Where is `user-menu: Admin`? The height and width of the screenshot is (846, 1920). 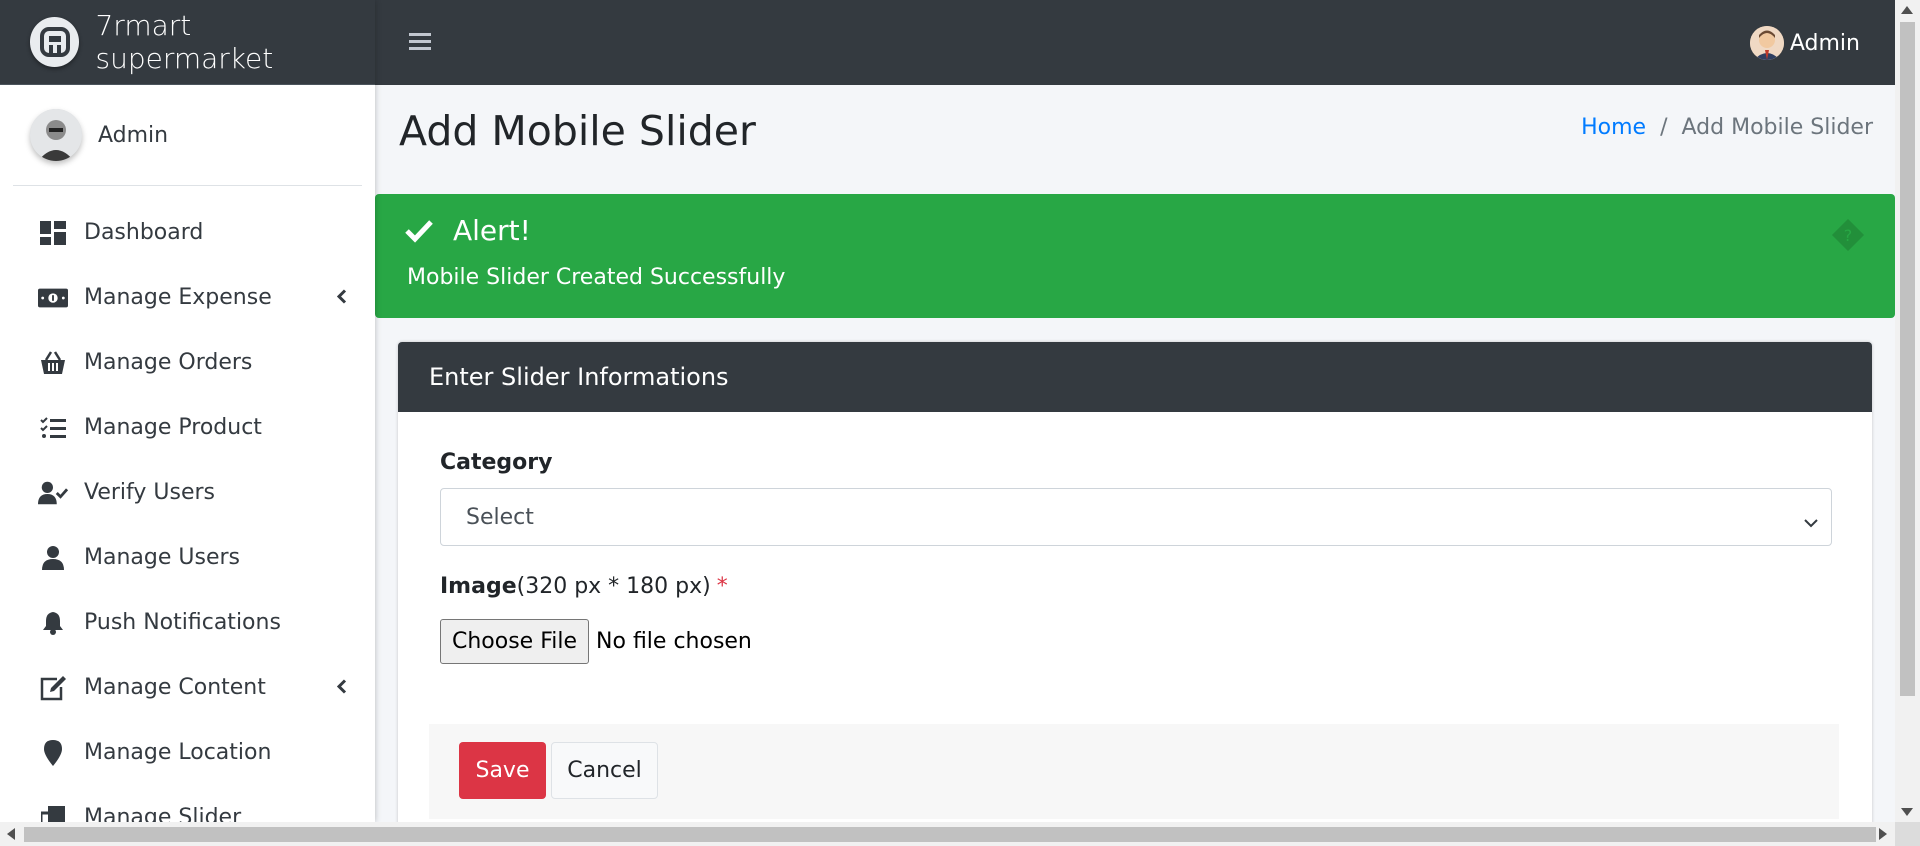
user-menu: Admin is located at coordinates (1804, 43).